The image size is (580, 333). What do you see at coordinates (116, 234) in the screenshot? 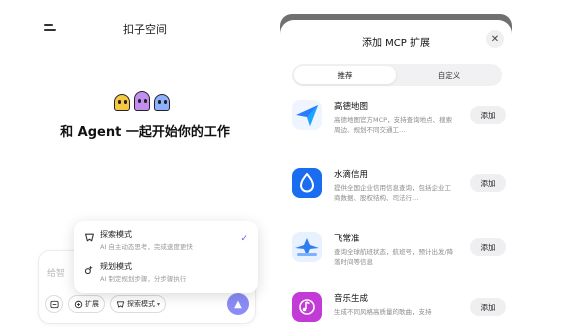
I see `mode-option-name: 探索模式` at bounding box center [116, 234].